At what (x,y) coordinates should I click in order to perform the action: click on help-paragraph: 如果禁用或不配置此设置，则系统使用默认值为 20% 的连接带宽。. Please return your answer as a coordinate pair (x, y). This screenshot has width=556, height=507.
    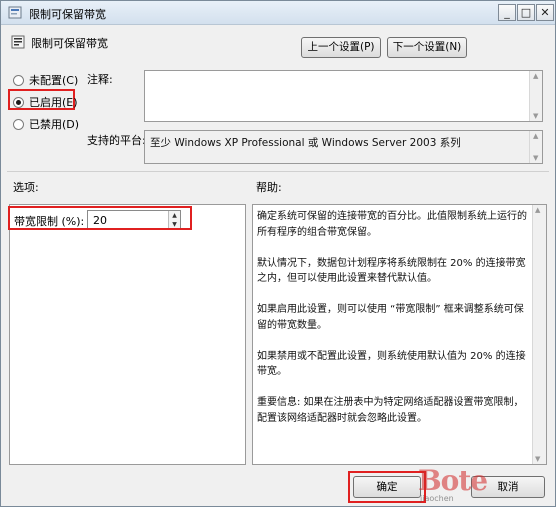
    Looking at the image, I should click on (391, 364).